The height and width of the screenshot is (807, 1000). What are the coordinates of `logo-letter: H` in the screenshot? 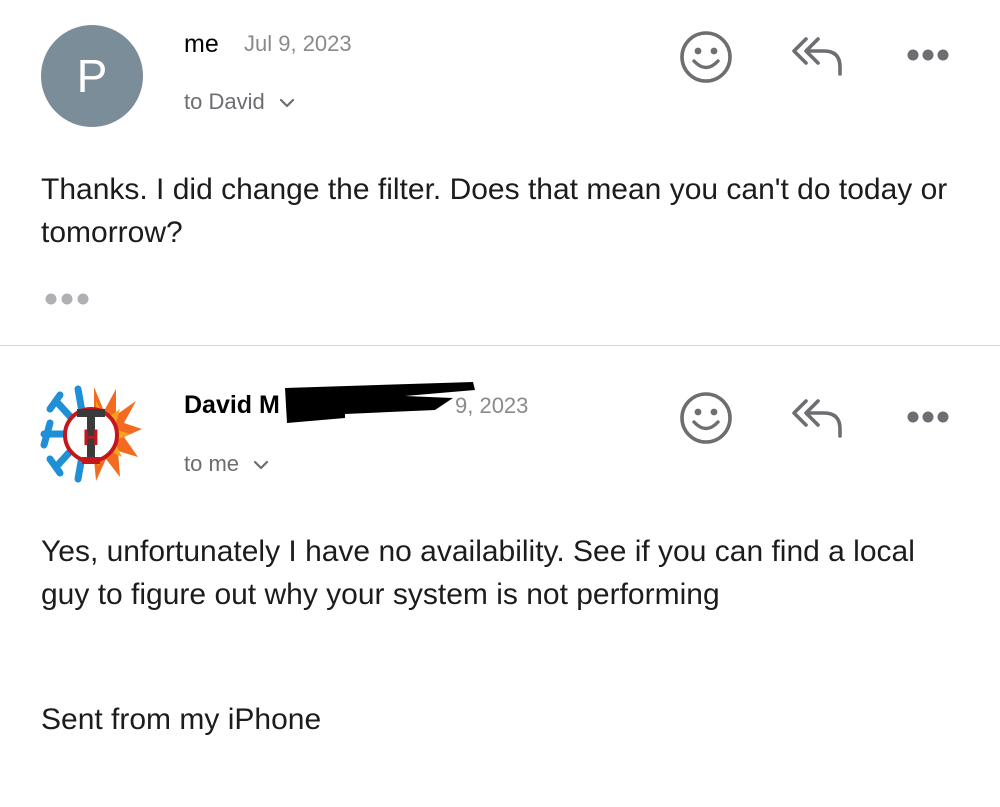 It's located at (91, 437).